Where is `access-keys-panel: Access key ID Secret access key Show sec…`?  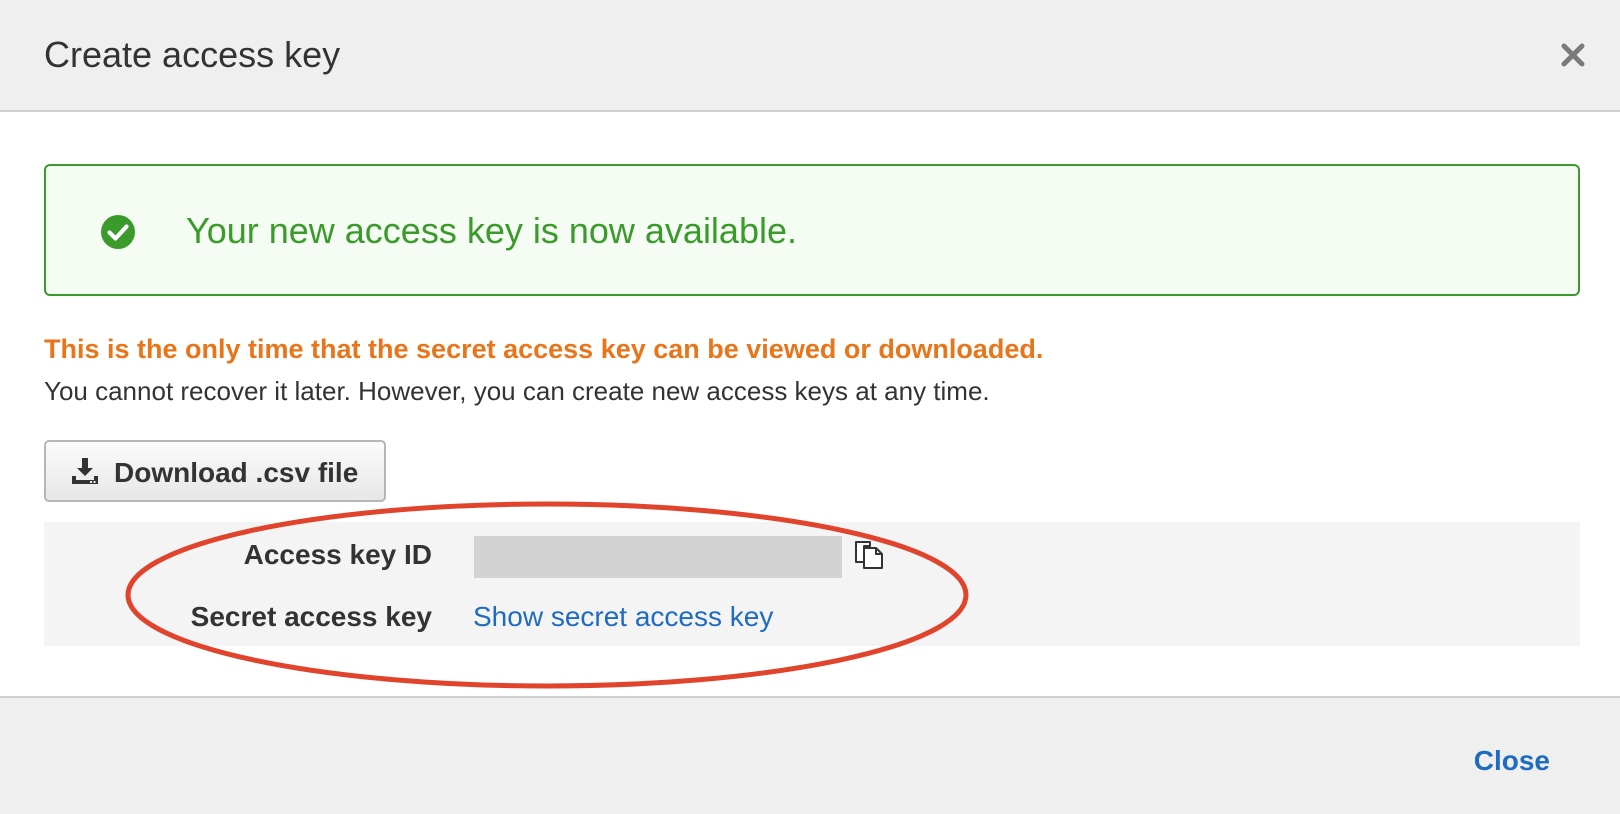
access-keys-panel: Access key ID Secret access key Show sec… is located at coordinates (812, 584).